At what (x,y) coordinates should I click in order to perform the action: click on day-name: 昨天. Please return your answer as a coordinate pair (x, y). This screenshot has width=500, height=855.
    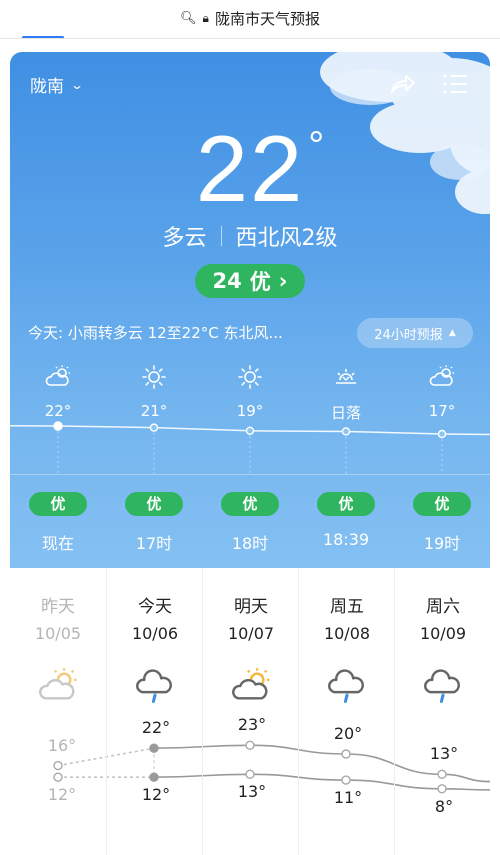
    Looking at the image, I should click on (58, 607).